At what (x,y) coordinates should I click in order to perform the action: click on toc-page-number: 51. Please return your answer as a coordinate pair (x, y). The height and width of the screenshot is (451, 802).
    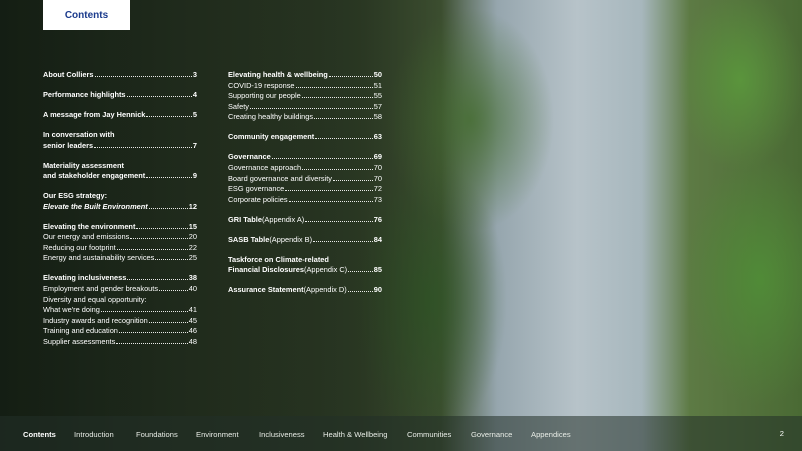
    Looking at the image, I should click on (377, 85).